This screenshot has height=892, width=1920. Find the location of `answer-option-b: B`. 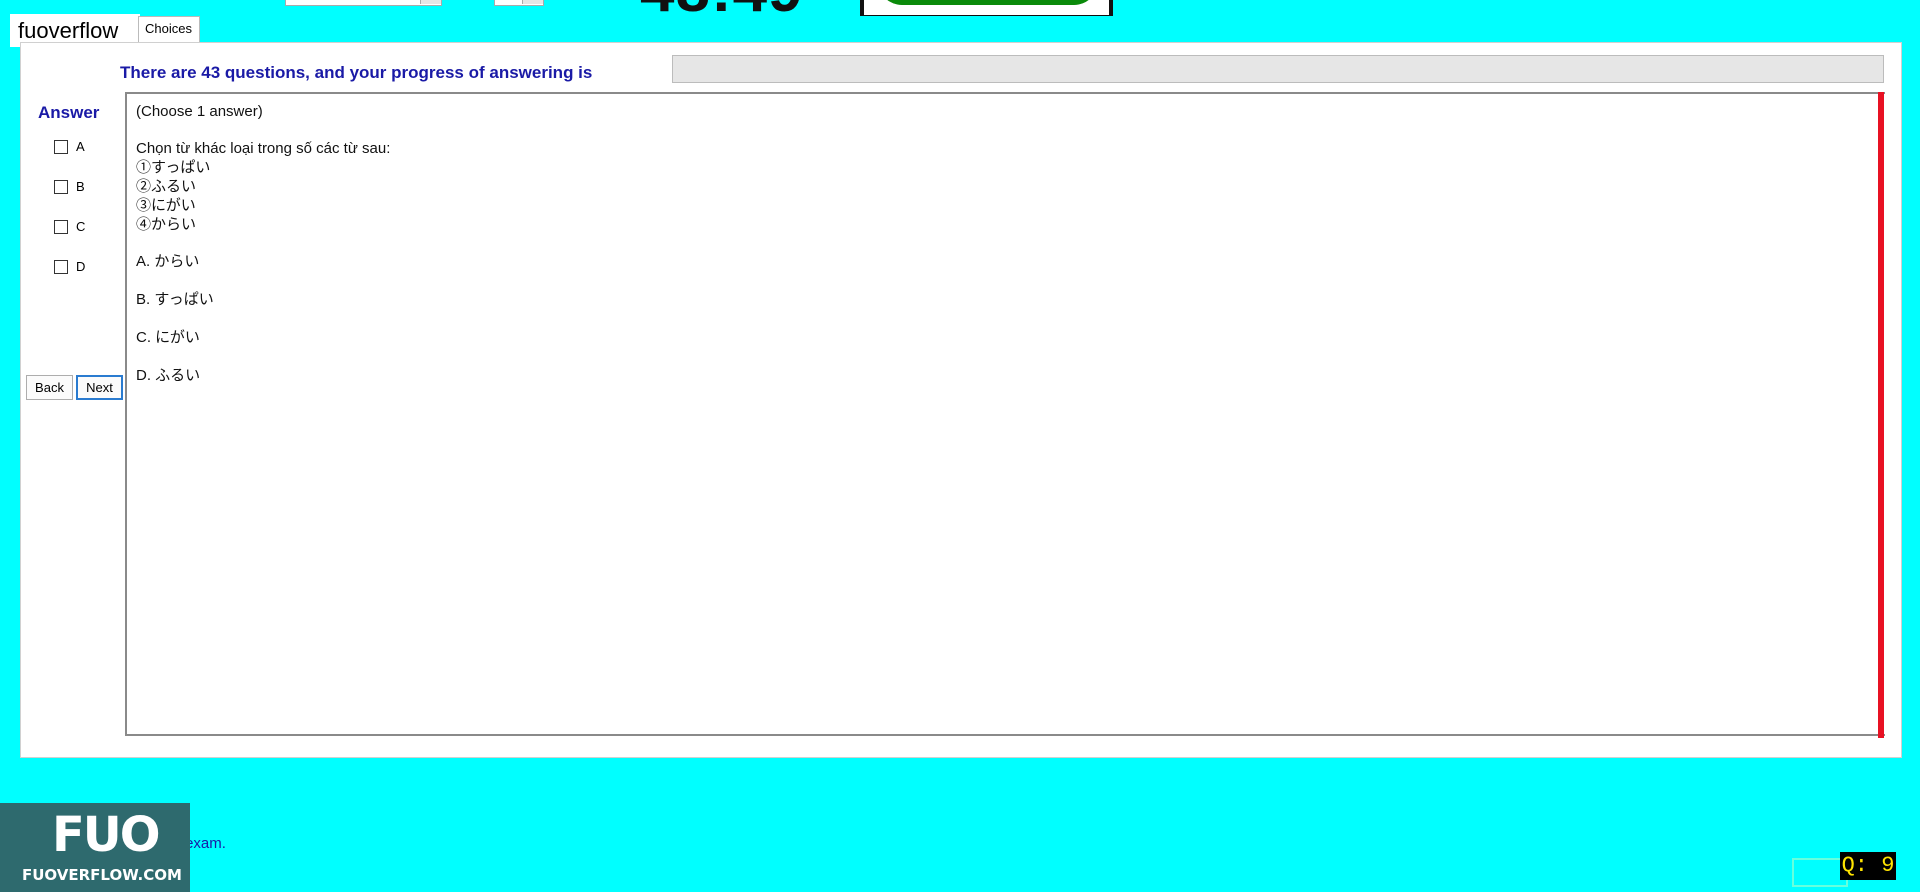

answer-option-b: B is located at coordinates (69, 186).